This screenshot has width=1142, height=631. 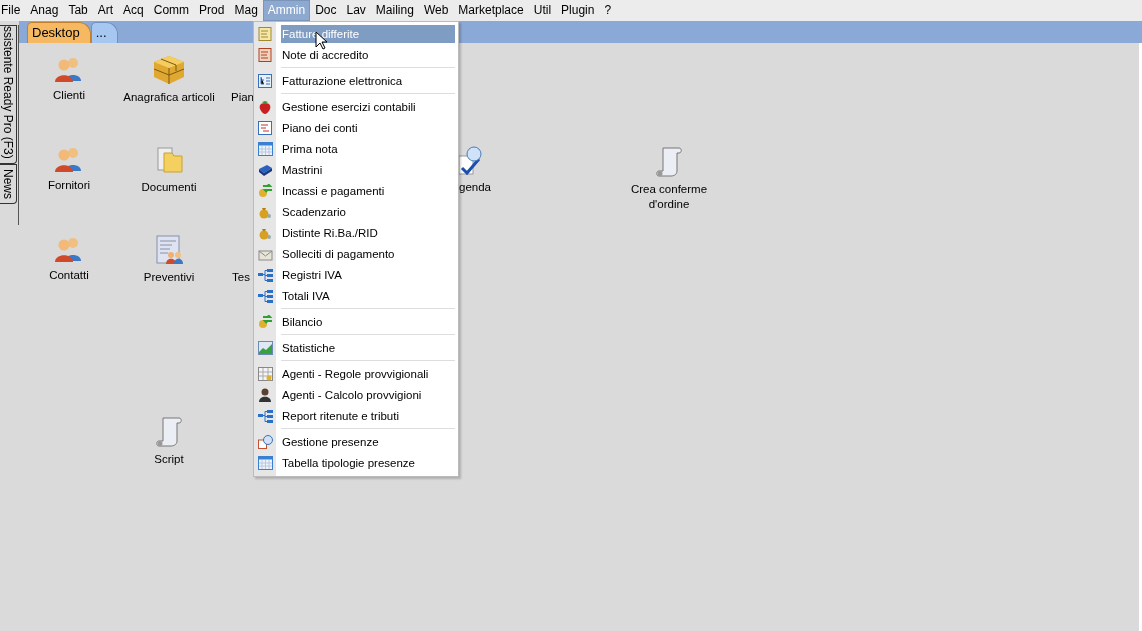 What do you see at coordinates (368, 415) in the screenshot?
I see `menu-item: Report ritenute e tributi` at bounding box center [368, 415].